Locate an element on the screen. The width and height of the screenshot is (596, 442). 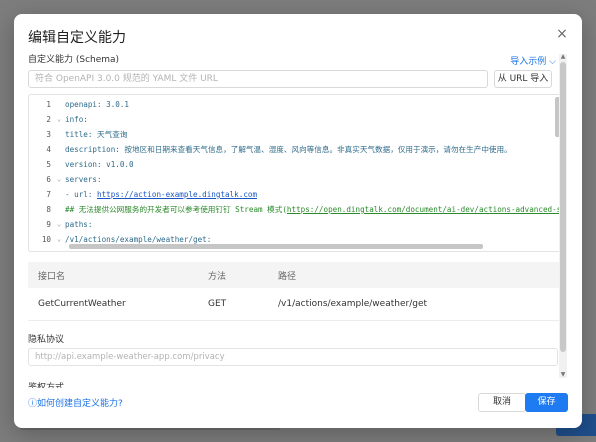
line-number: 8 is located at coordinates (48, 209).